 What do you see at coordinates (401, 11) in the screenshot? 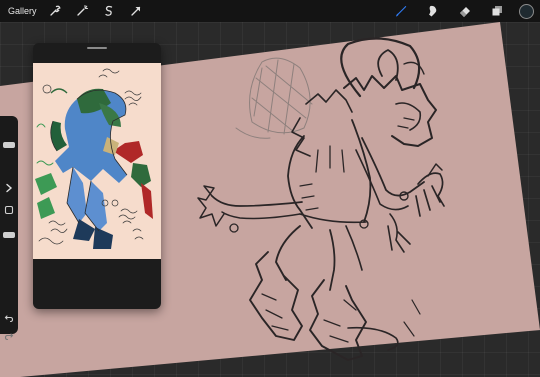
I see `brush-icon` at bounding box center [401, 11].